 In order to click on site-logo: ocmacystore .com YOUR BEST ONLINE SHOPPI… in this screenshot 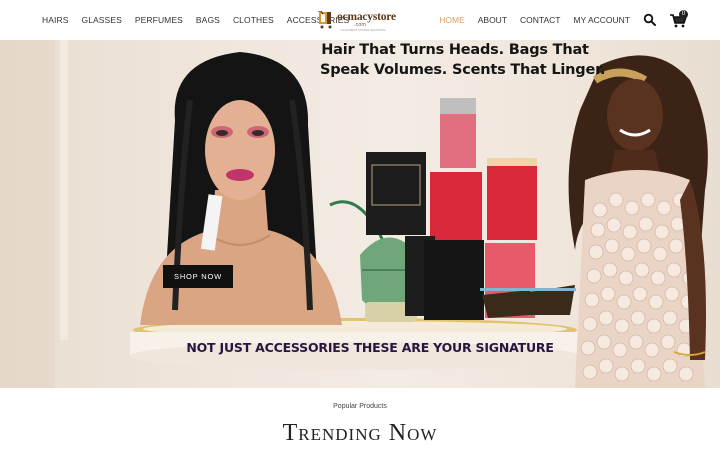, I will do `click(357, 21)`.